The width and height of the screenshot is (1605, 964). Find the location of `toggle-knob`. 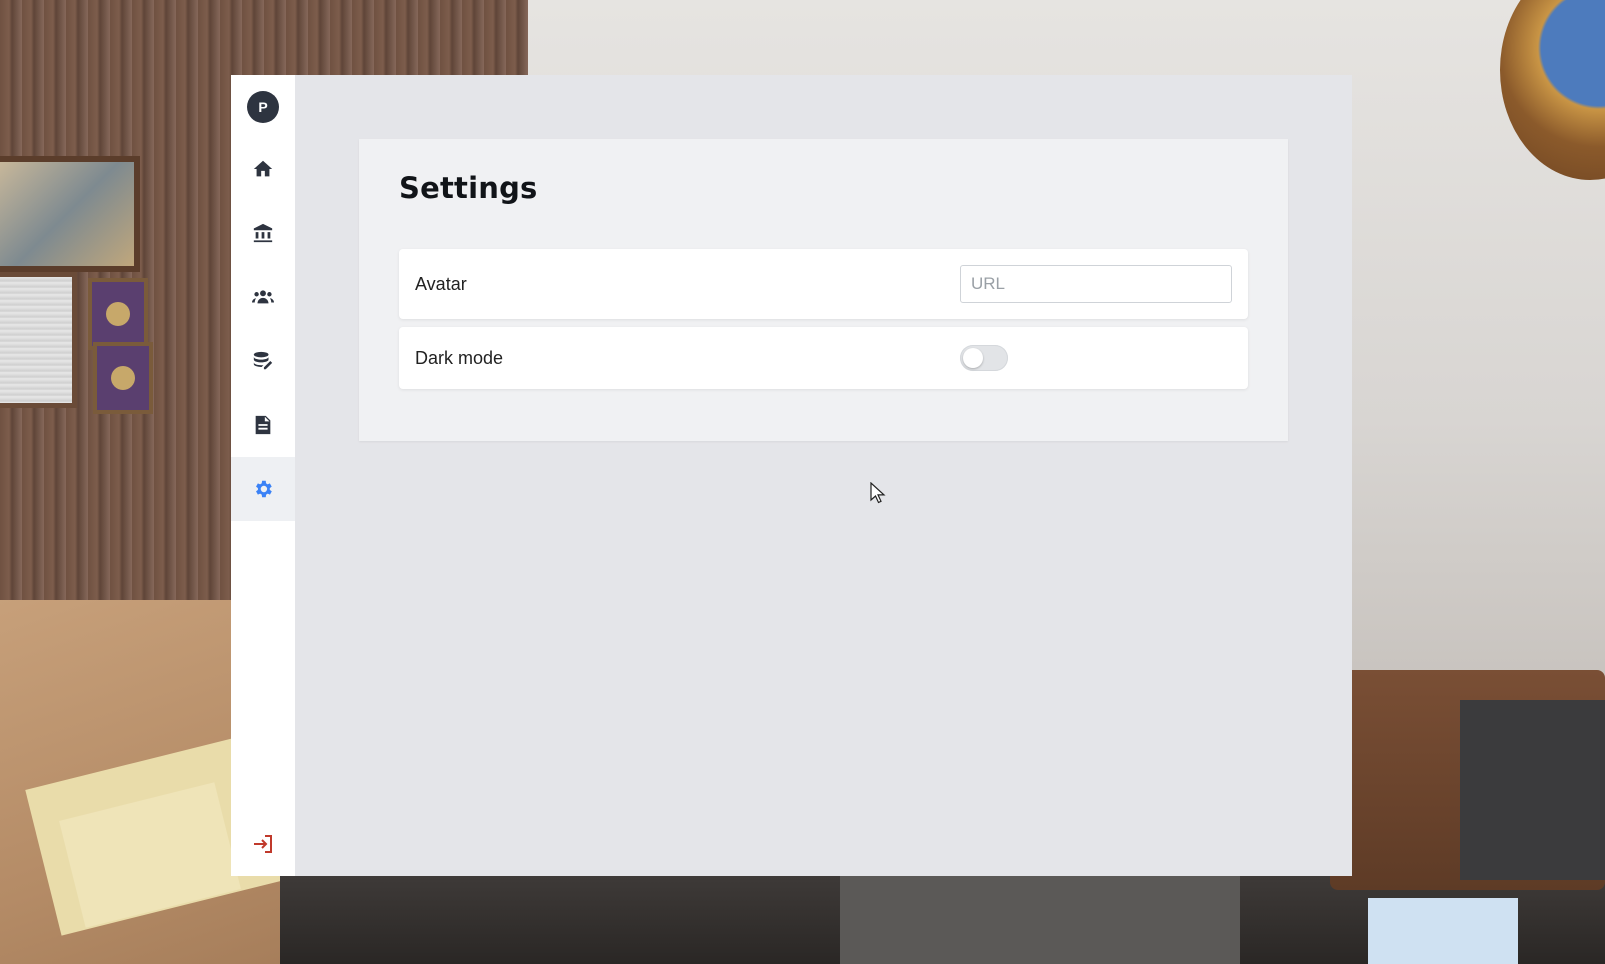

toggle-knob is located at coordinates (973, 358).